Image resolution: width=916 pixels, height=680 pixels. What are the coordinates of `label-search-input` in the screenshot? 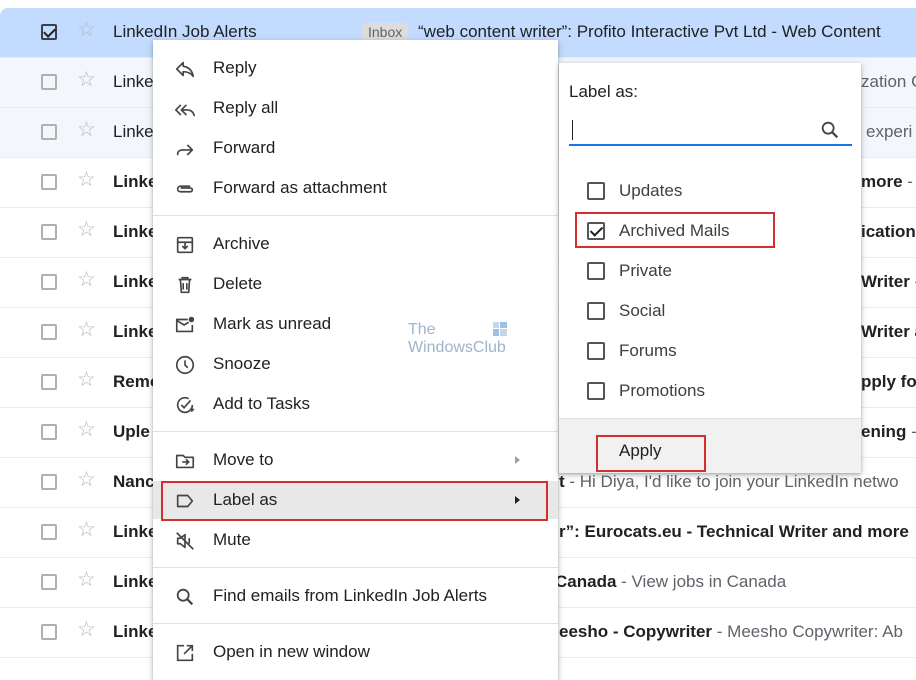 It's located at (691, 130).